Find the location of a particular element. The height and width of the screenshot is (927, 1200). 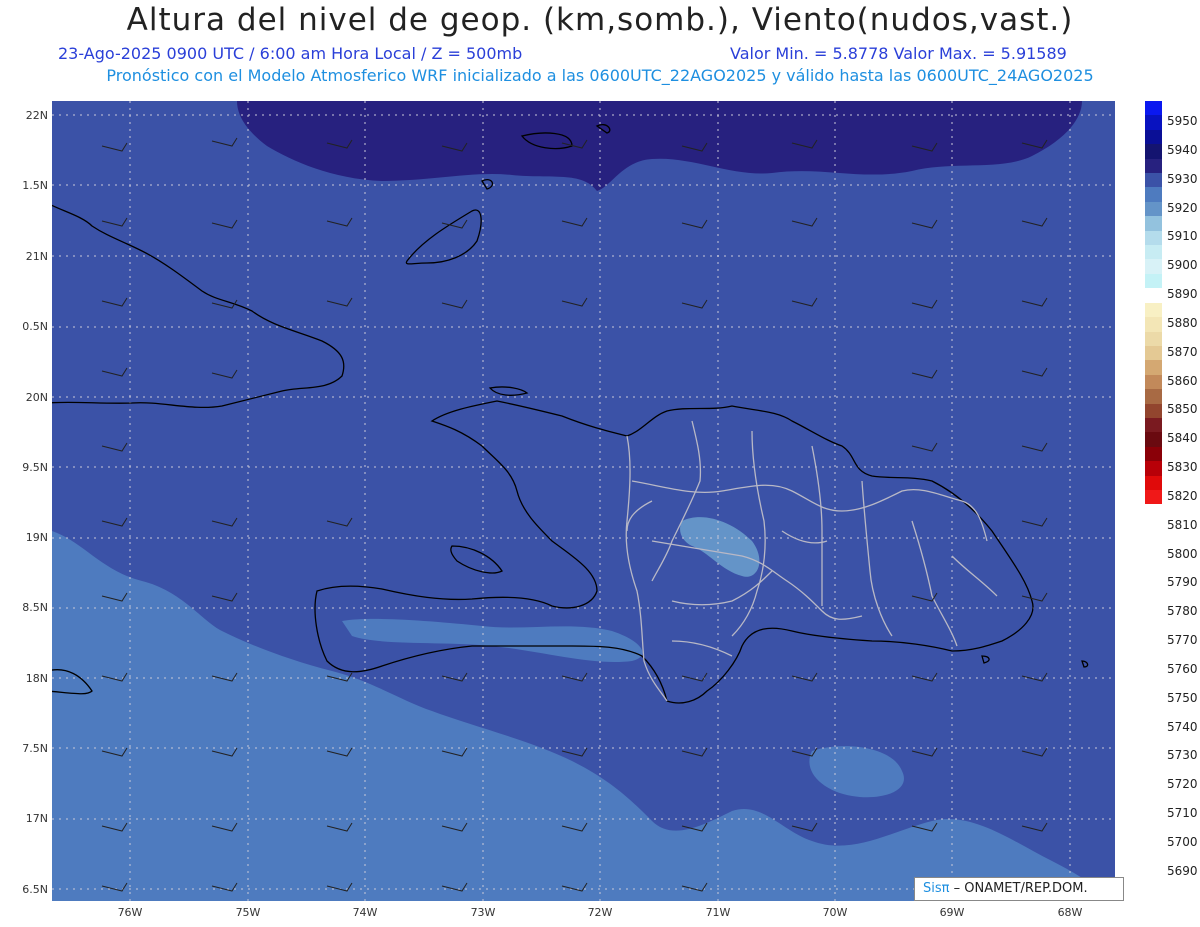

colorbar-label: 5780 is located at coordinates (1182, 611).